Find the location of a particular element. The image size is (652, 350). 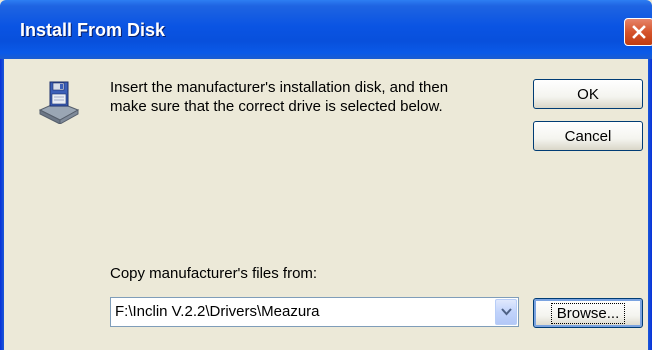

dropdown-button is located at coordinates (506, 312).